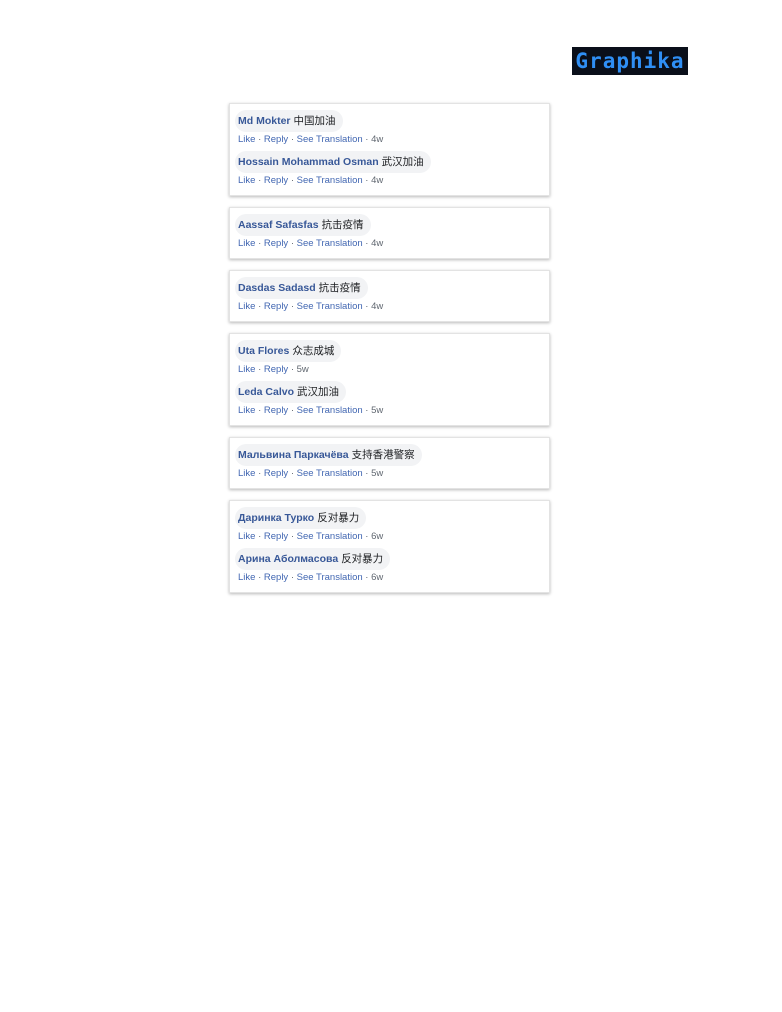 Image resolution: width=782 pixels, height=1012 pixels. I want to click on comment-bubble: Aassaf Safasfas 抗击疫情, so click(303, 225).